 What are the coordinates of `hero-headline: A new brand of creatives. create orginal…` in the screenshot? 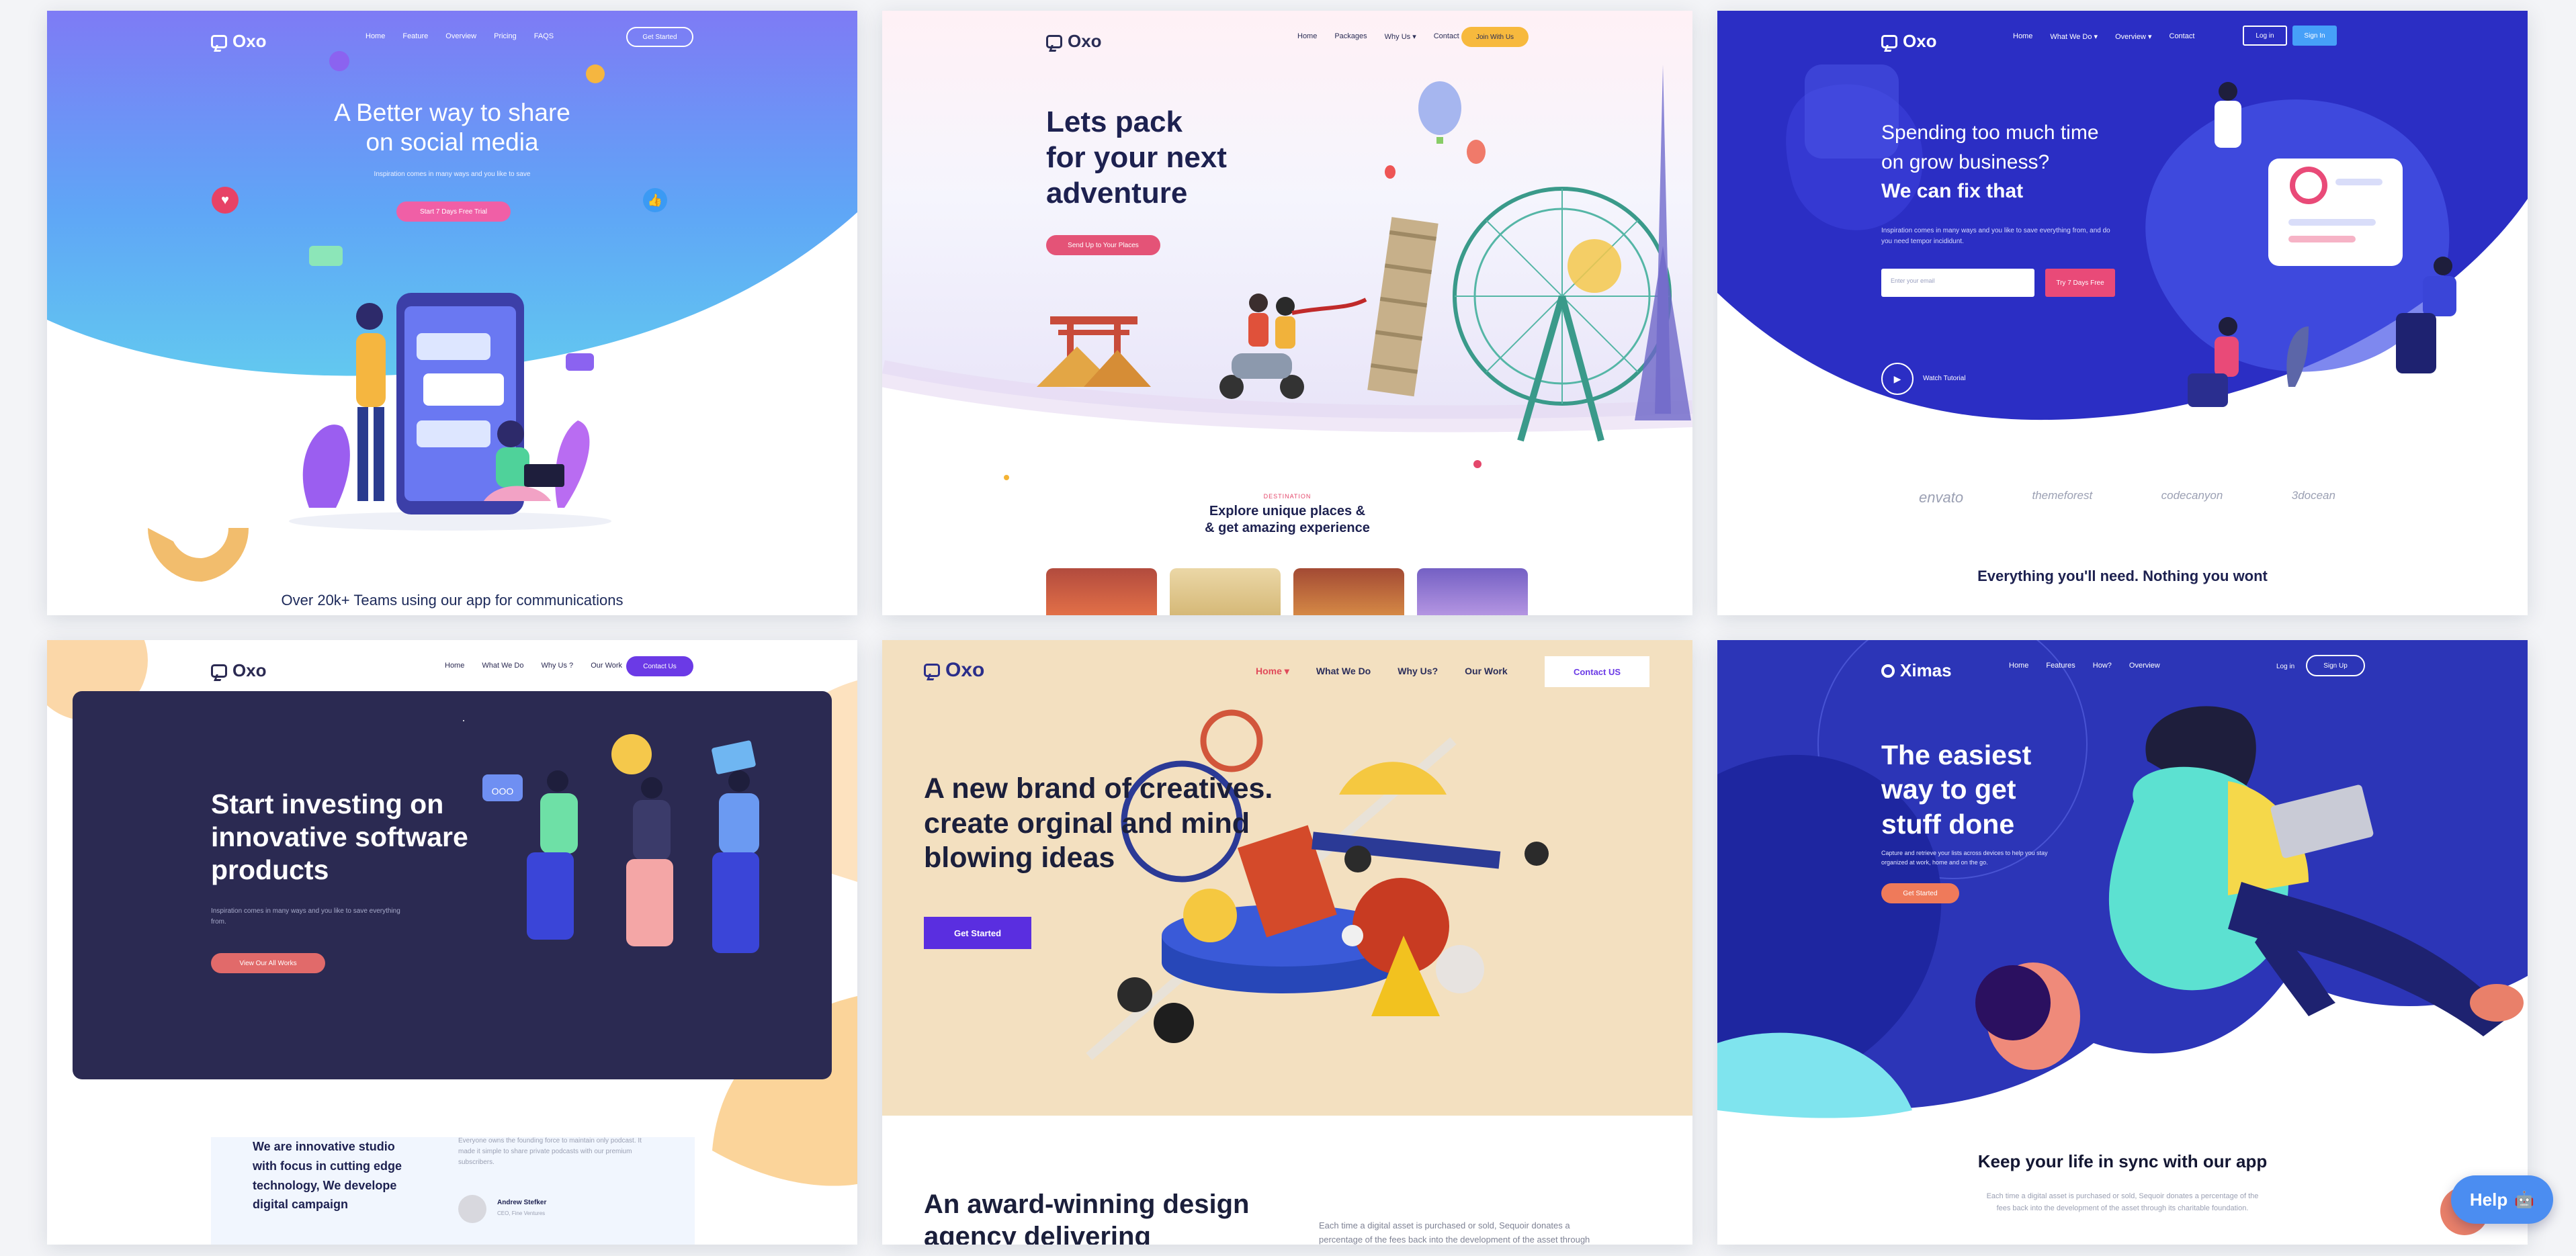 It's located at (1098, 824).